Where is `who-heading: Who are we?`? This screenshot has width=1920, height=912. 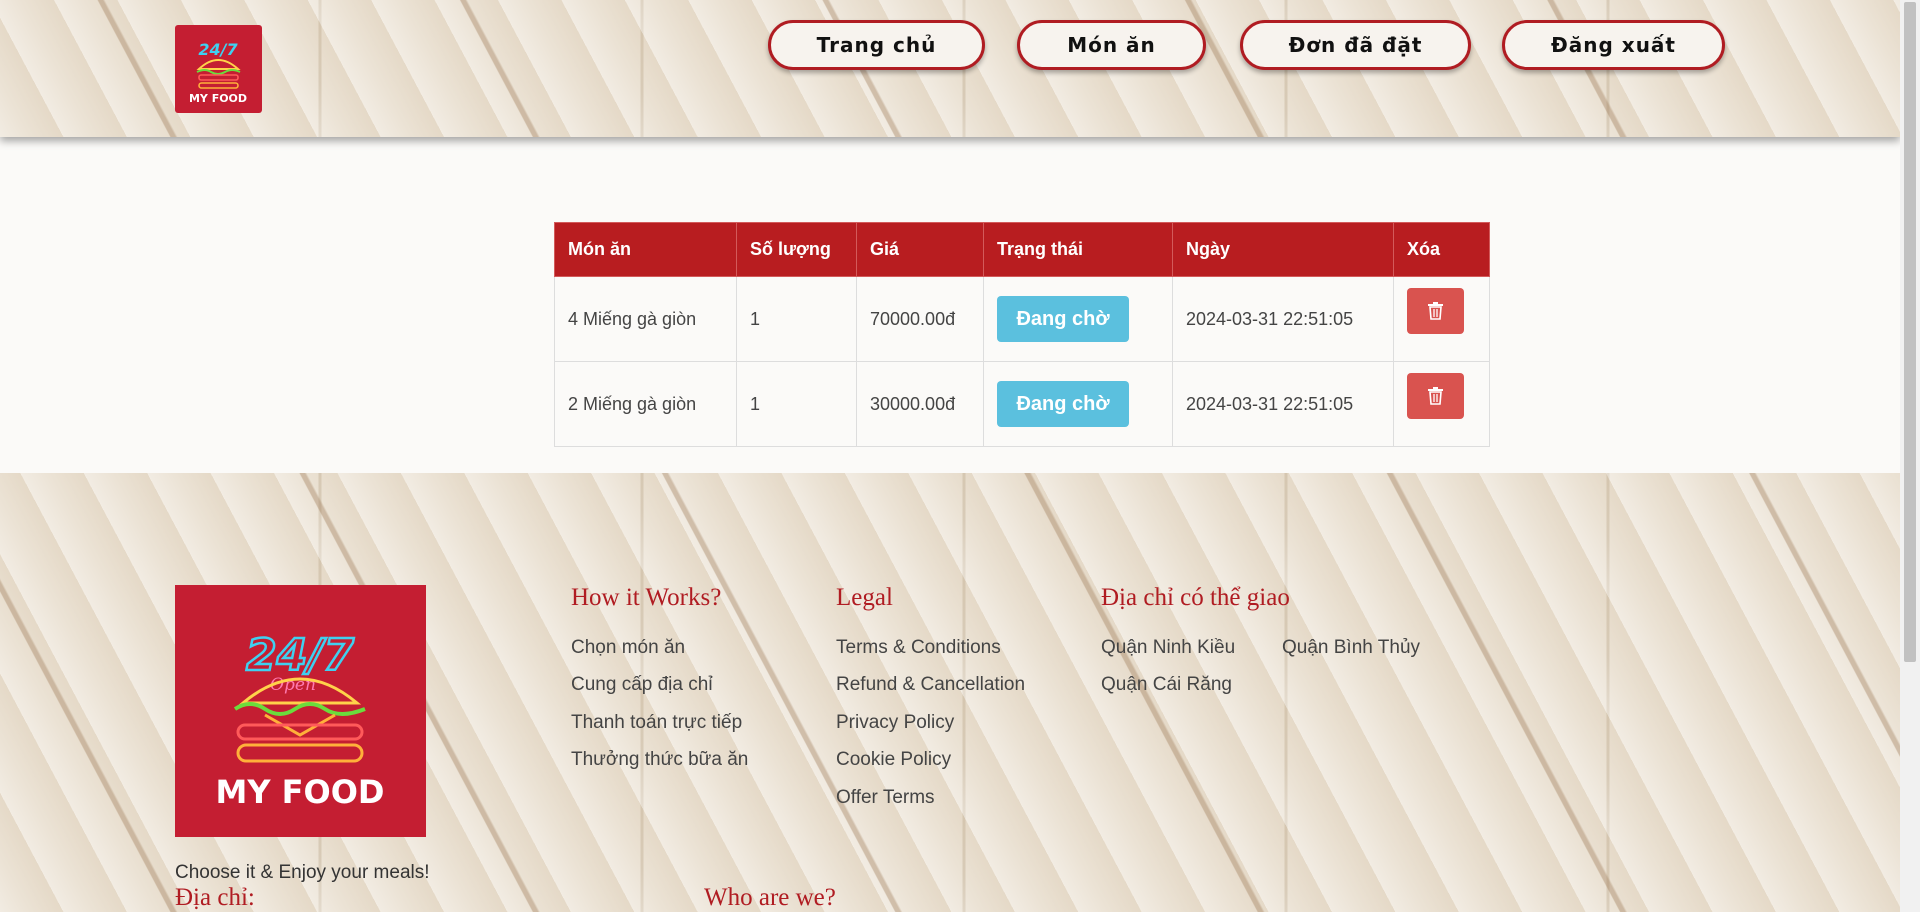
who-heading: Who are we? is located at coordinates (770, 897).